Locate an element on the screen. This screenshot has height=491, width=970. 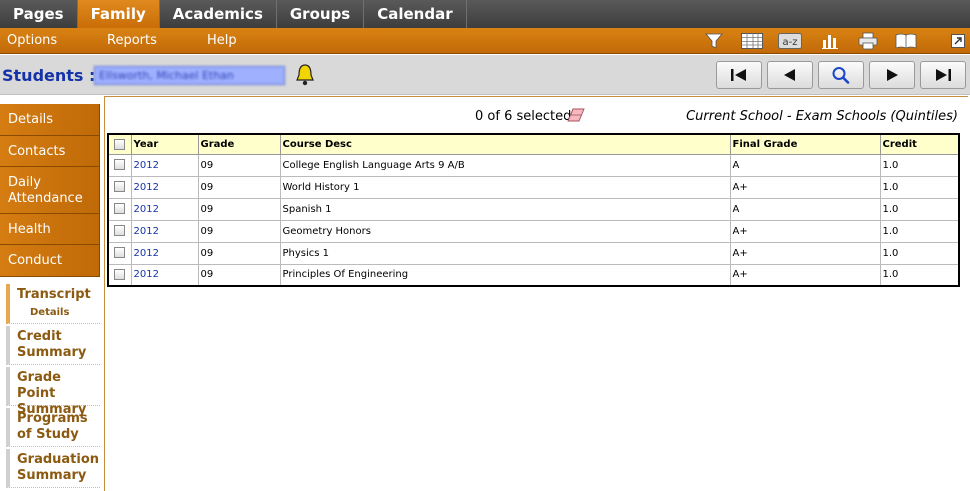
side-sub-grade-point-summary: Grade Point Summary is located at coordinates (53, 392).